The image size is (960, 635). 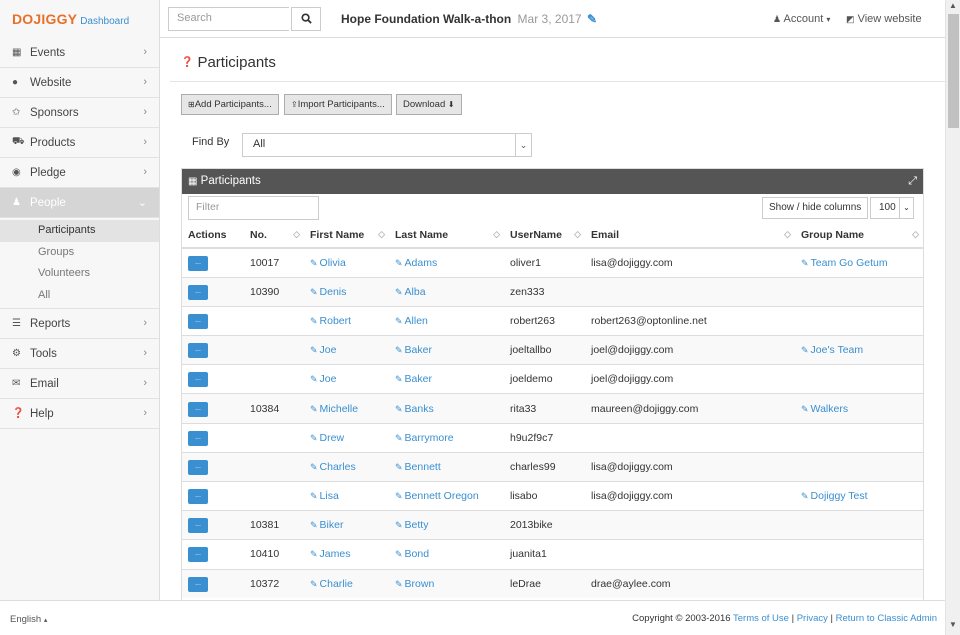 What do you see at coordinates (333, 467) in the screenshot?
I see `cell-first-name-link: ✎ Charles` at bounding box center [333, 467].